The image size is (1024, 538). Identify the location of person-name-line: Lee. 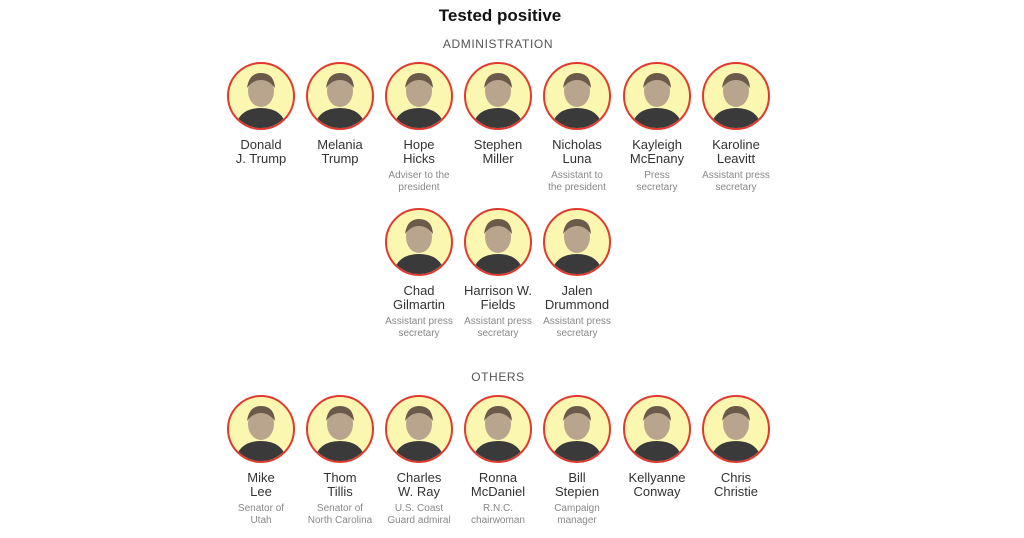
(261, 491).